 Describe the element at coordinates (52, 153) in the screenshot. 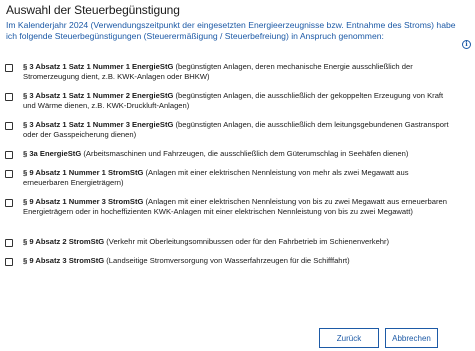

I see `option-legal-ref: § 3a EnergieStG` at that location.